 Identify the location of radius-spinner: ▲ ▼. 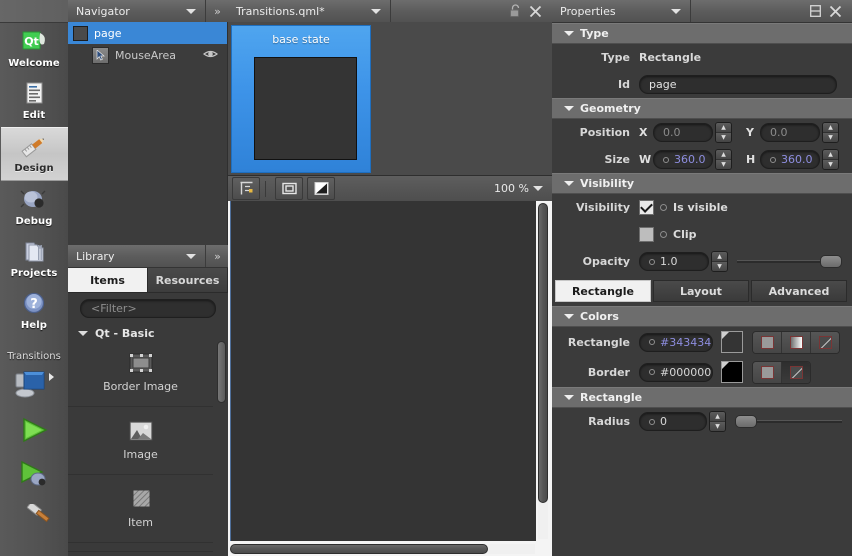
(717, 421).